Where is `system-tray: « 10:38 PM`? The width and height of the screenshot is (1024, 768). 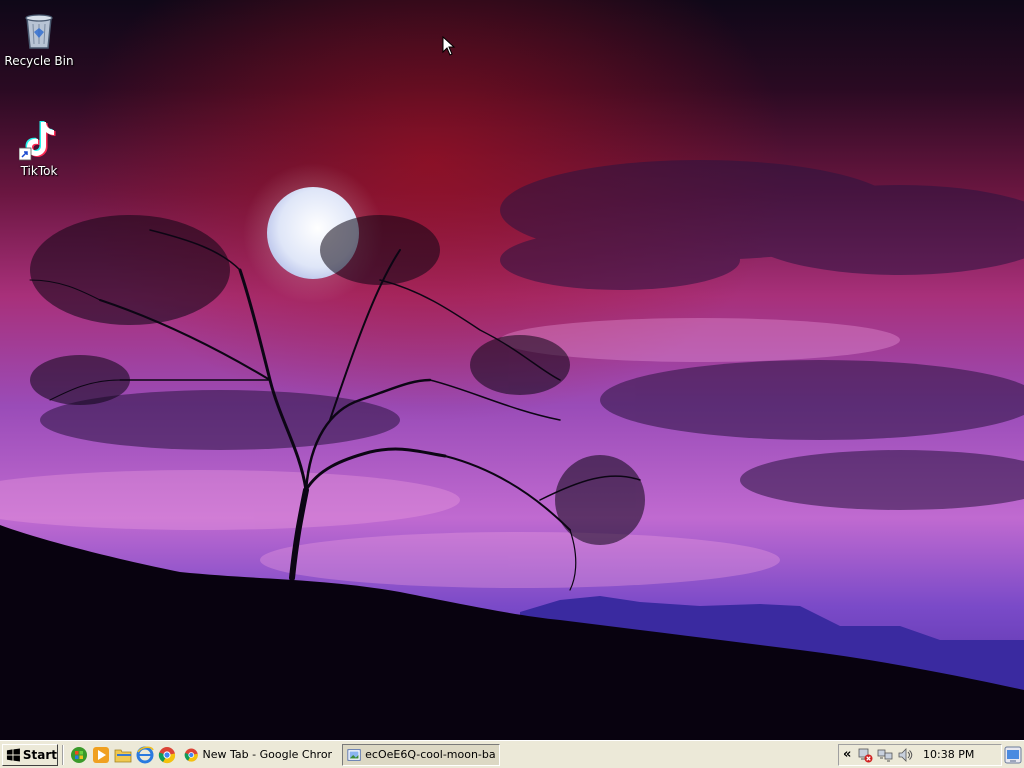
system-tray: « 10:38 PM is located at coordinates (920, 754).